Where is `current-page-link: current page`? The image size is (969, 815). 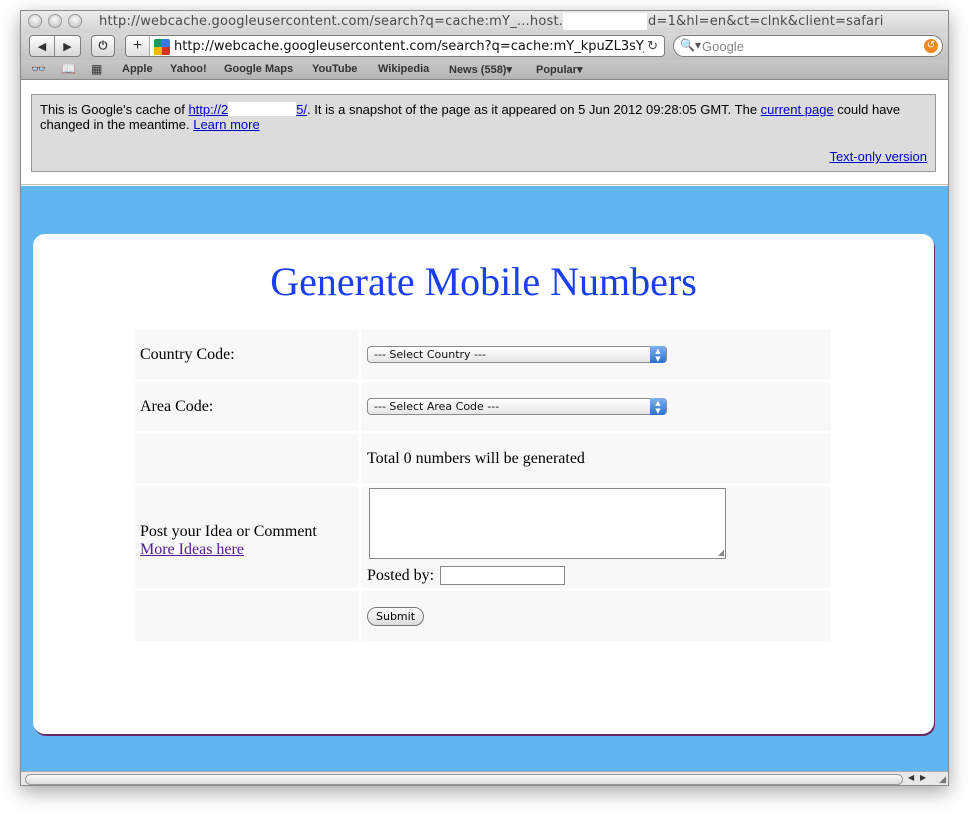
current-page-link: current page is located at coordinates (797, 109).